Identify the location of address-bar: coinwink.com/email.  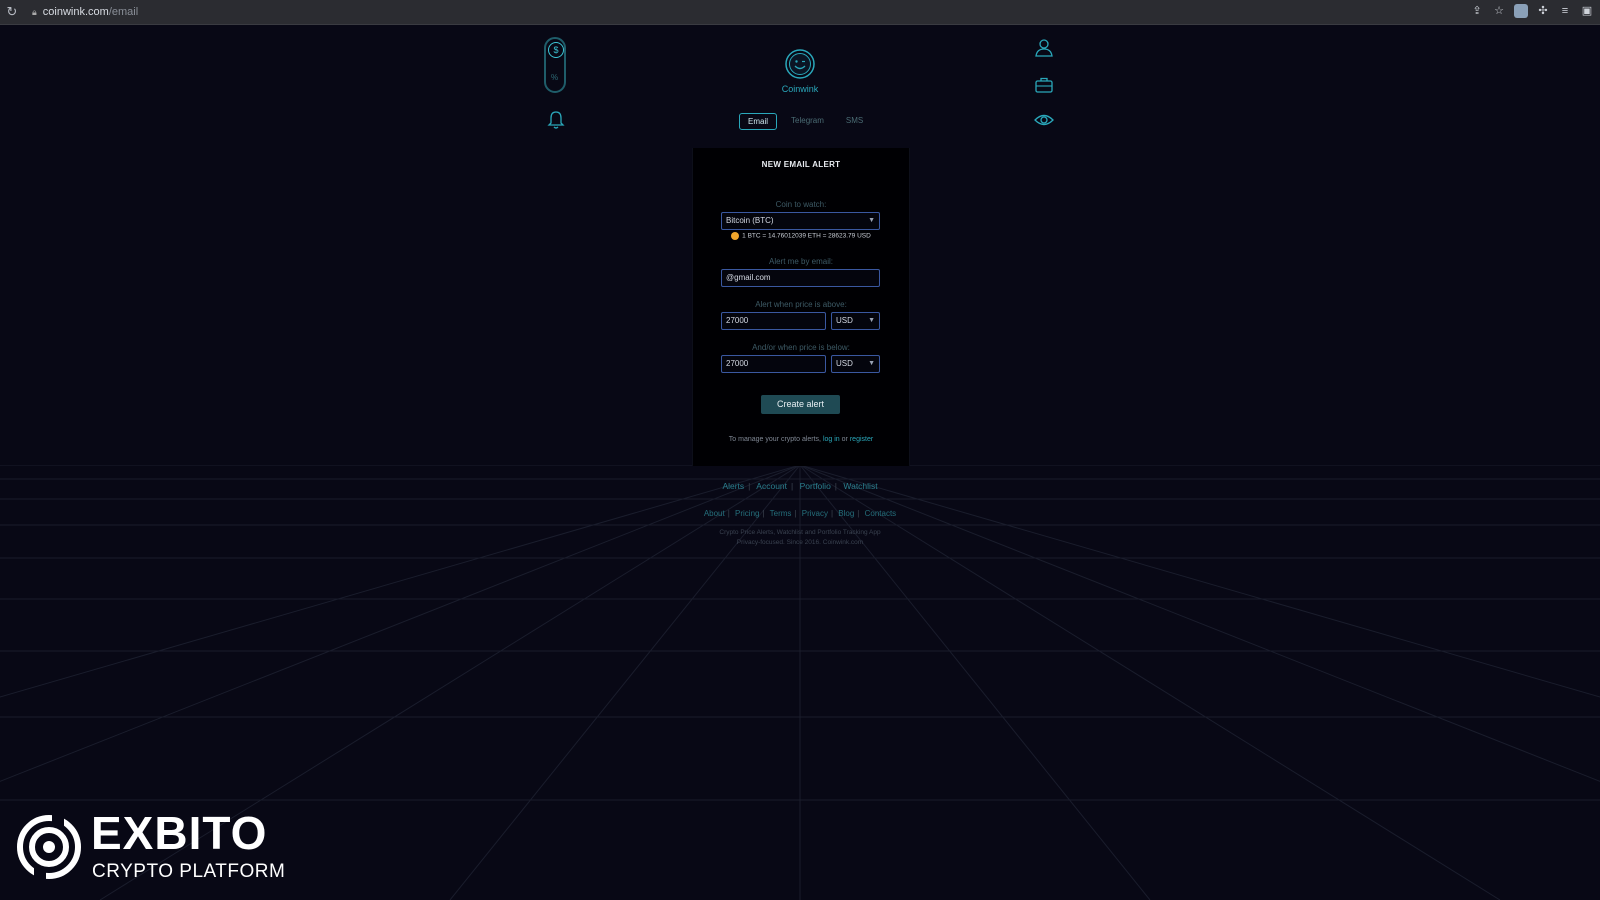
(90, 12).